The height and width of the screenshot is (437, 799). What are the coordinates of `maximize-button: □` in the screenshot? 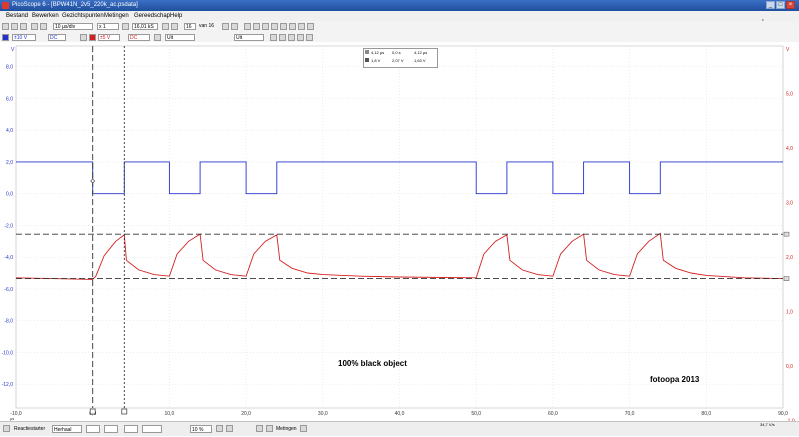 It's located at (780, 5).